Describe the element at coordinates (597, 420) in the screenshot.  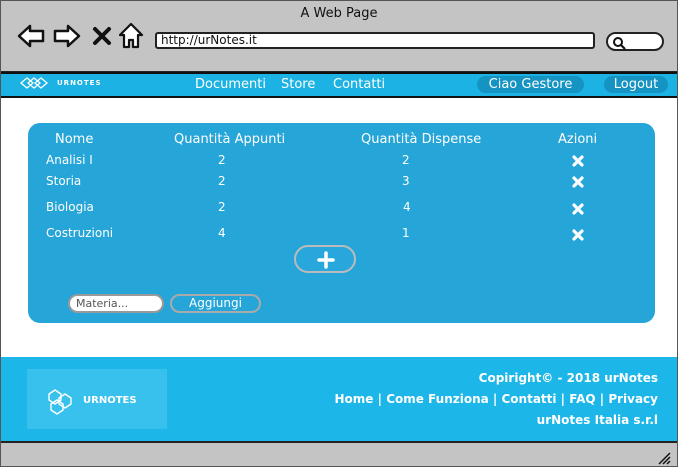
I see `company-name: urNotes Italia s.r.l` at that location.